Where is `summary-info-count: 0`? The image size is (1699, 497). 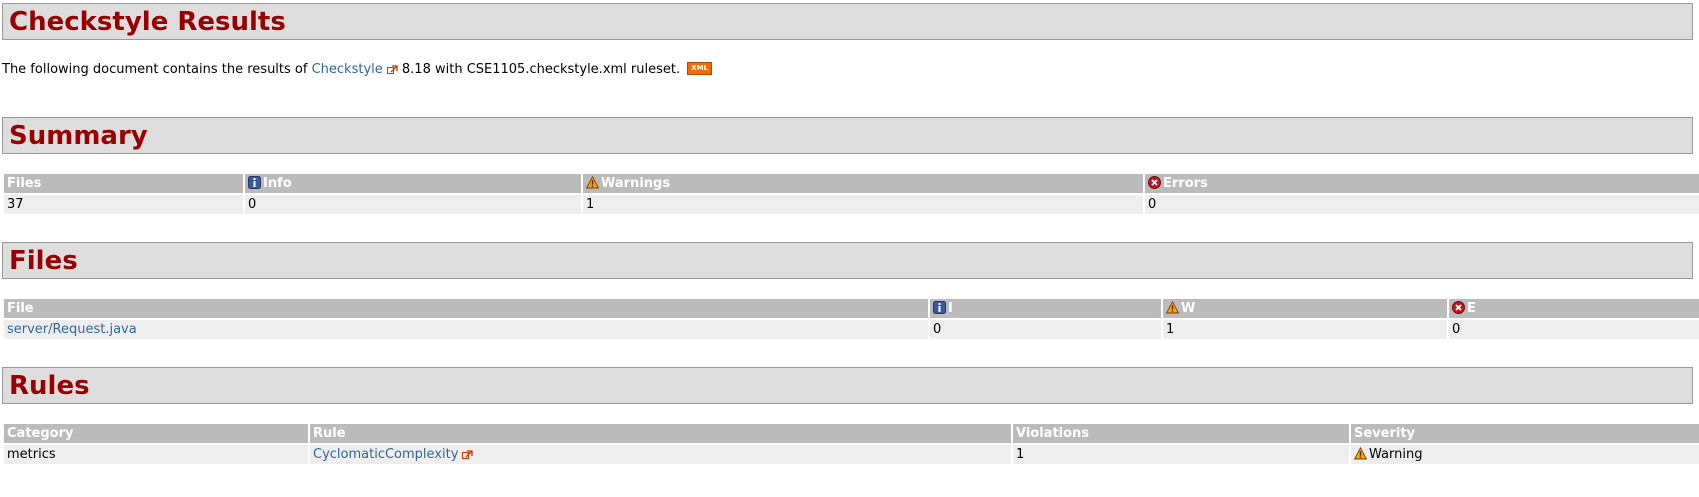
summary-info-count: 0 is located at coordinates (413, 204).